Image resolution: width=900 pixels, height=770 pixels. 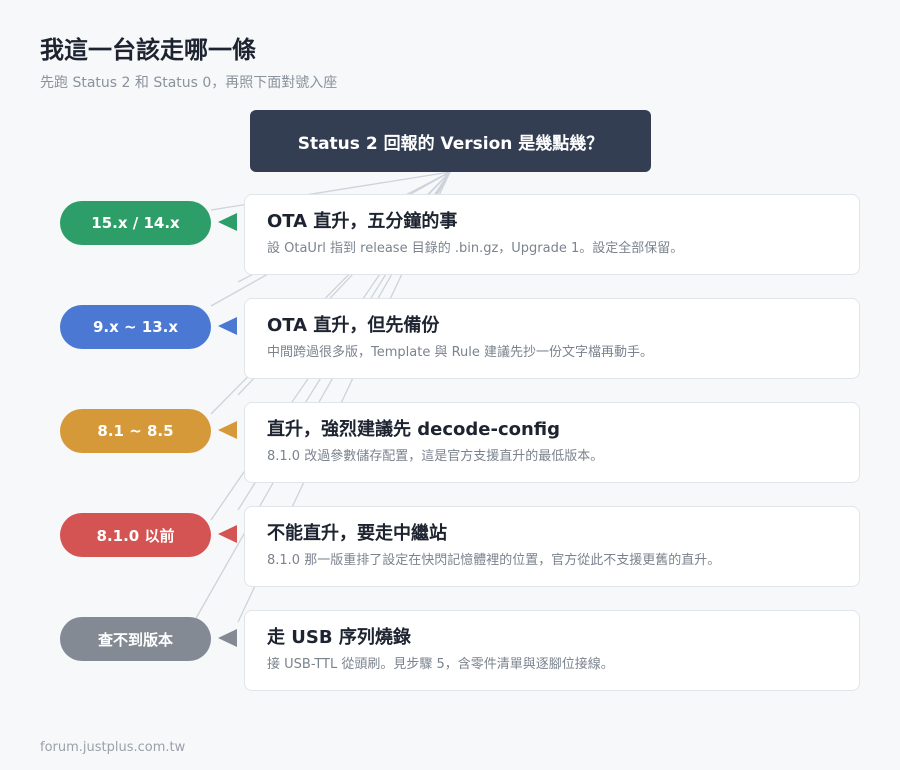 I want to click on version-pill-15x-14x: 15.x / 14.x, so click(x=135, y=223).